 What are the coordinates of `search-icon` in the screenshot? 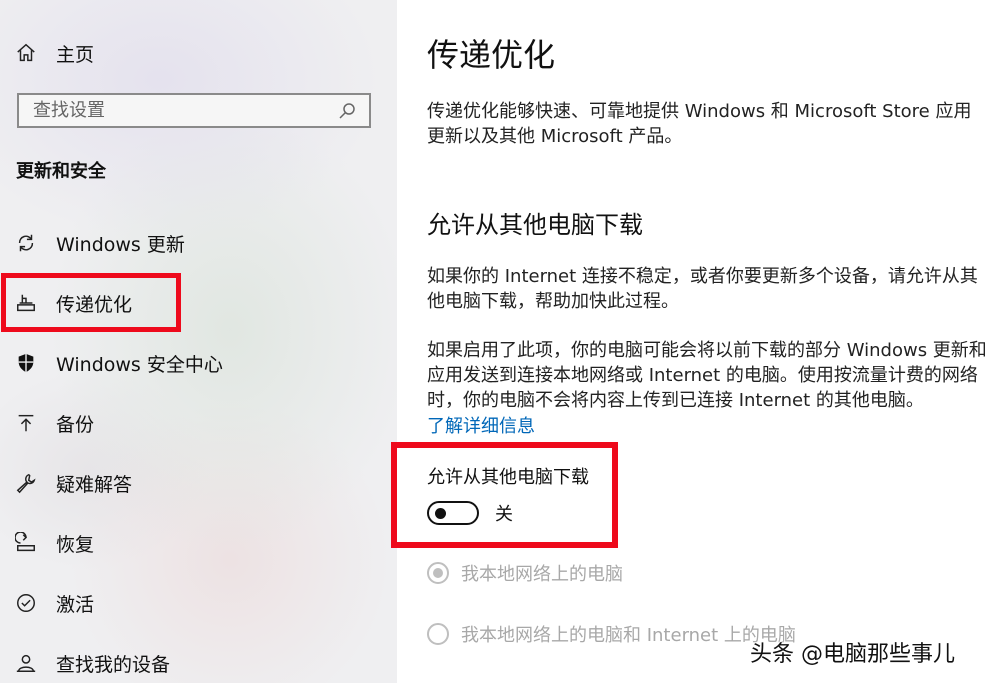 It's located at (347, 111).